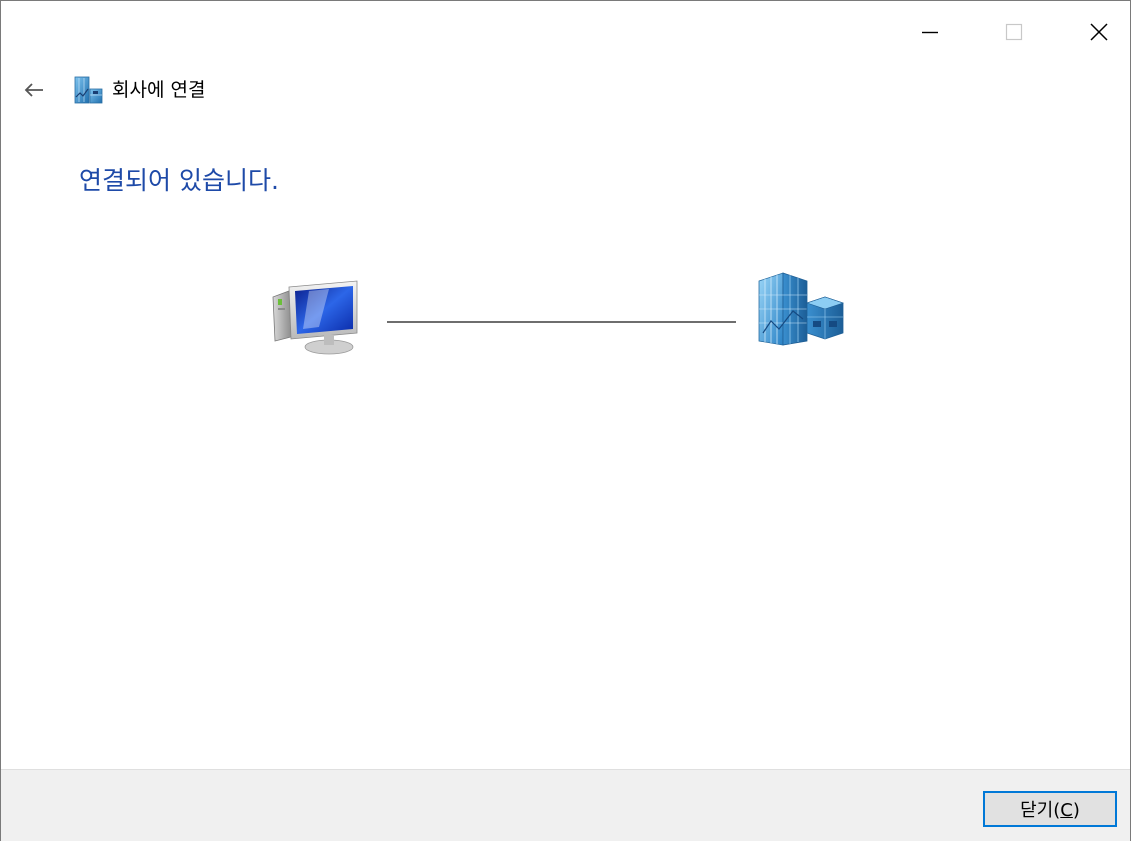 The height and width of the screenshot is (841, 1131). Describe the element at coordinates (179, 180) in the screenshot. I see `page-title: 연결되어 있습니다.` at that location.